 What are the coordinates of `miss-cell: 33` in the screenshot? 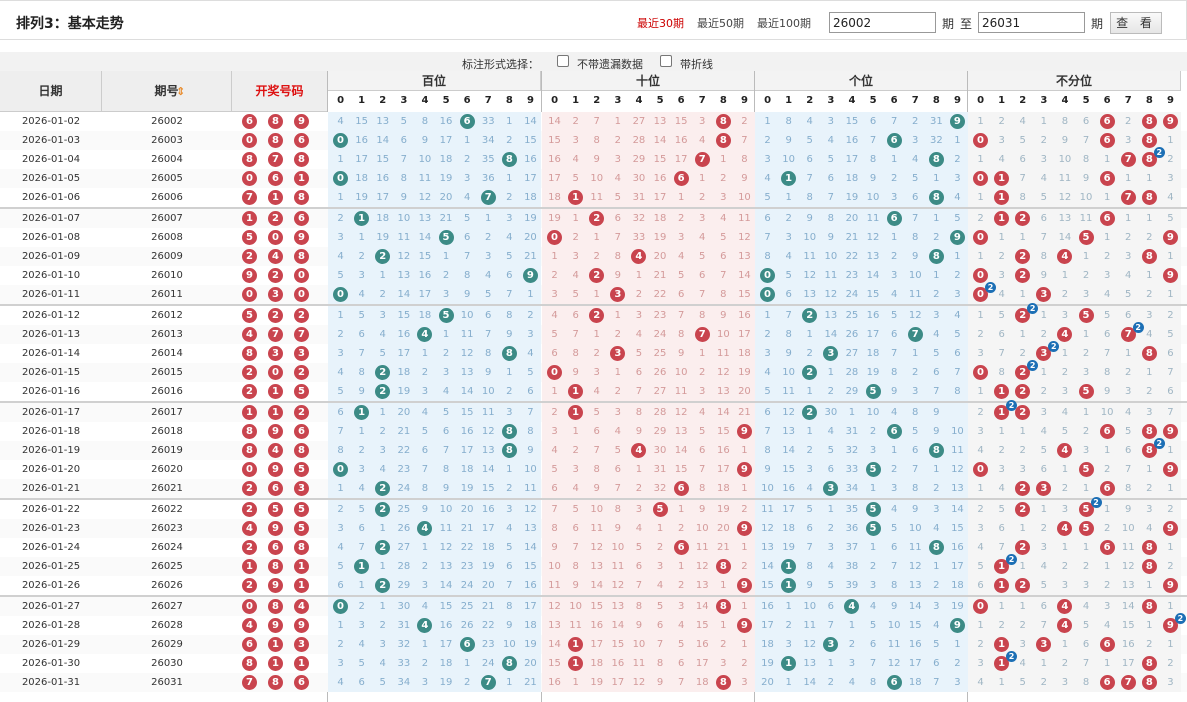 It's located at (404, 663).